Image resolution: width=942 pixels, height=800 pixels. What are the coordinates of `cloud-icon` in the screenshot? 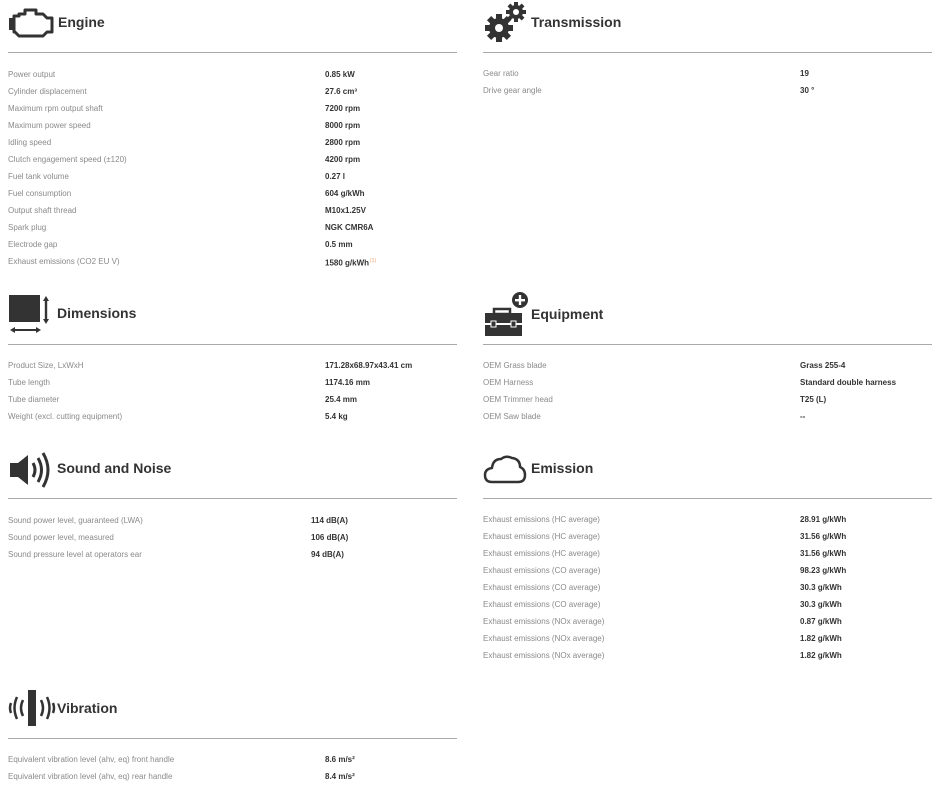 It's located at (505, 469).